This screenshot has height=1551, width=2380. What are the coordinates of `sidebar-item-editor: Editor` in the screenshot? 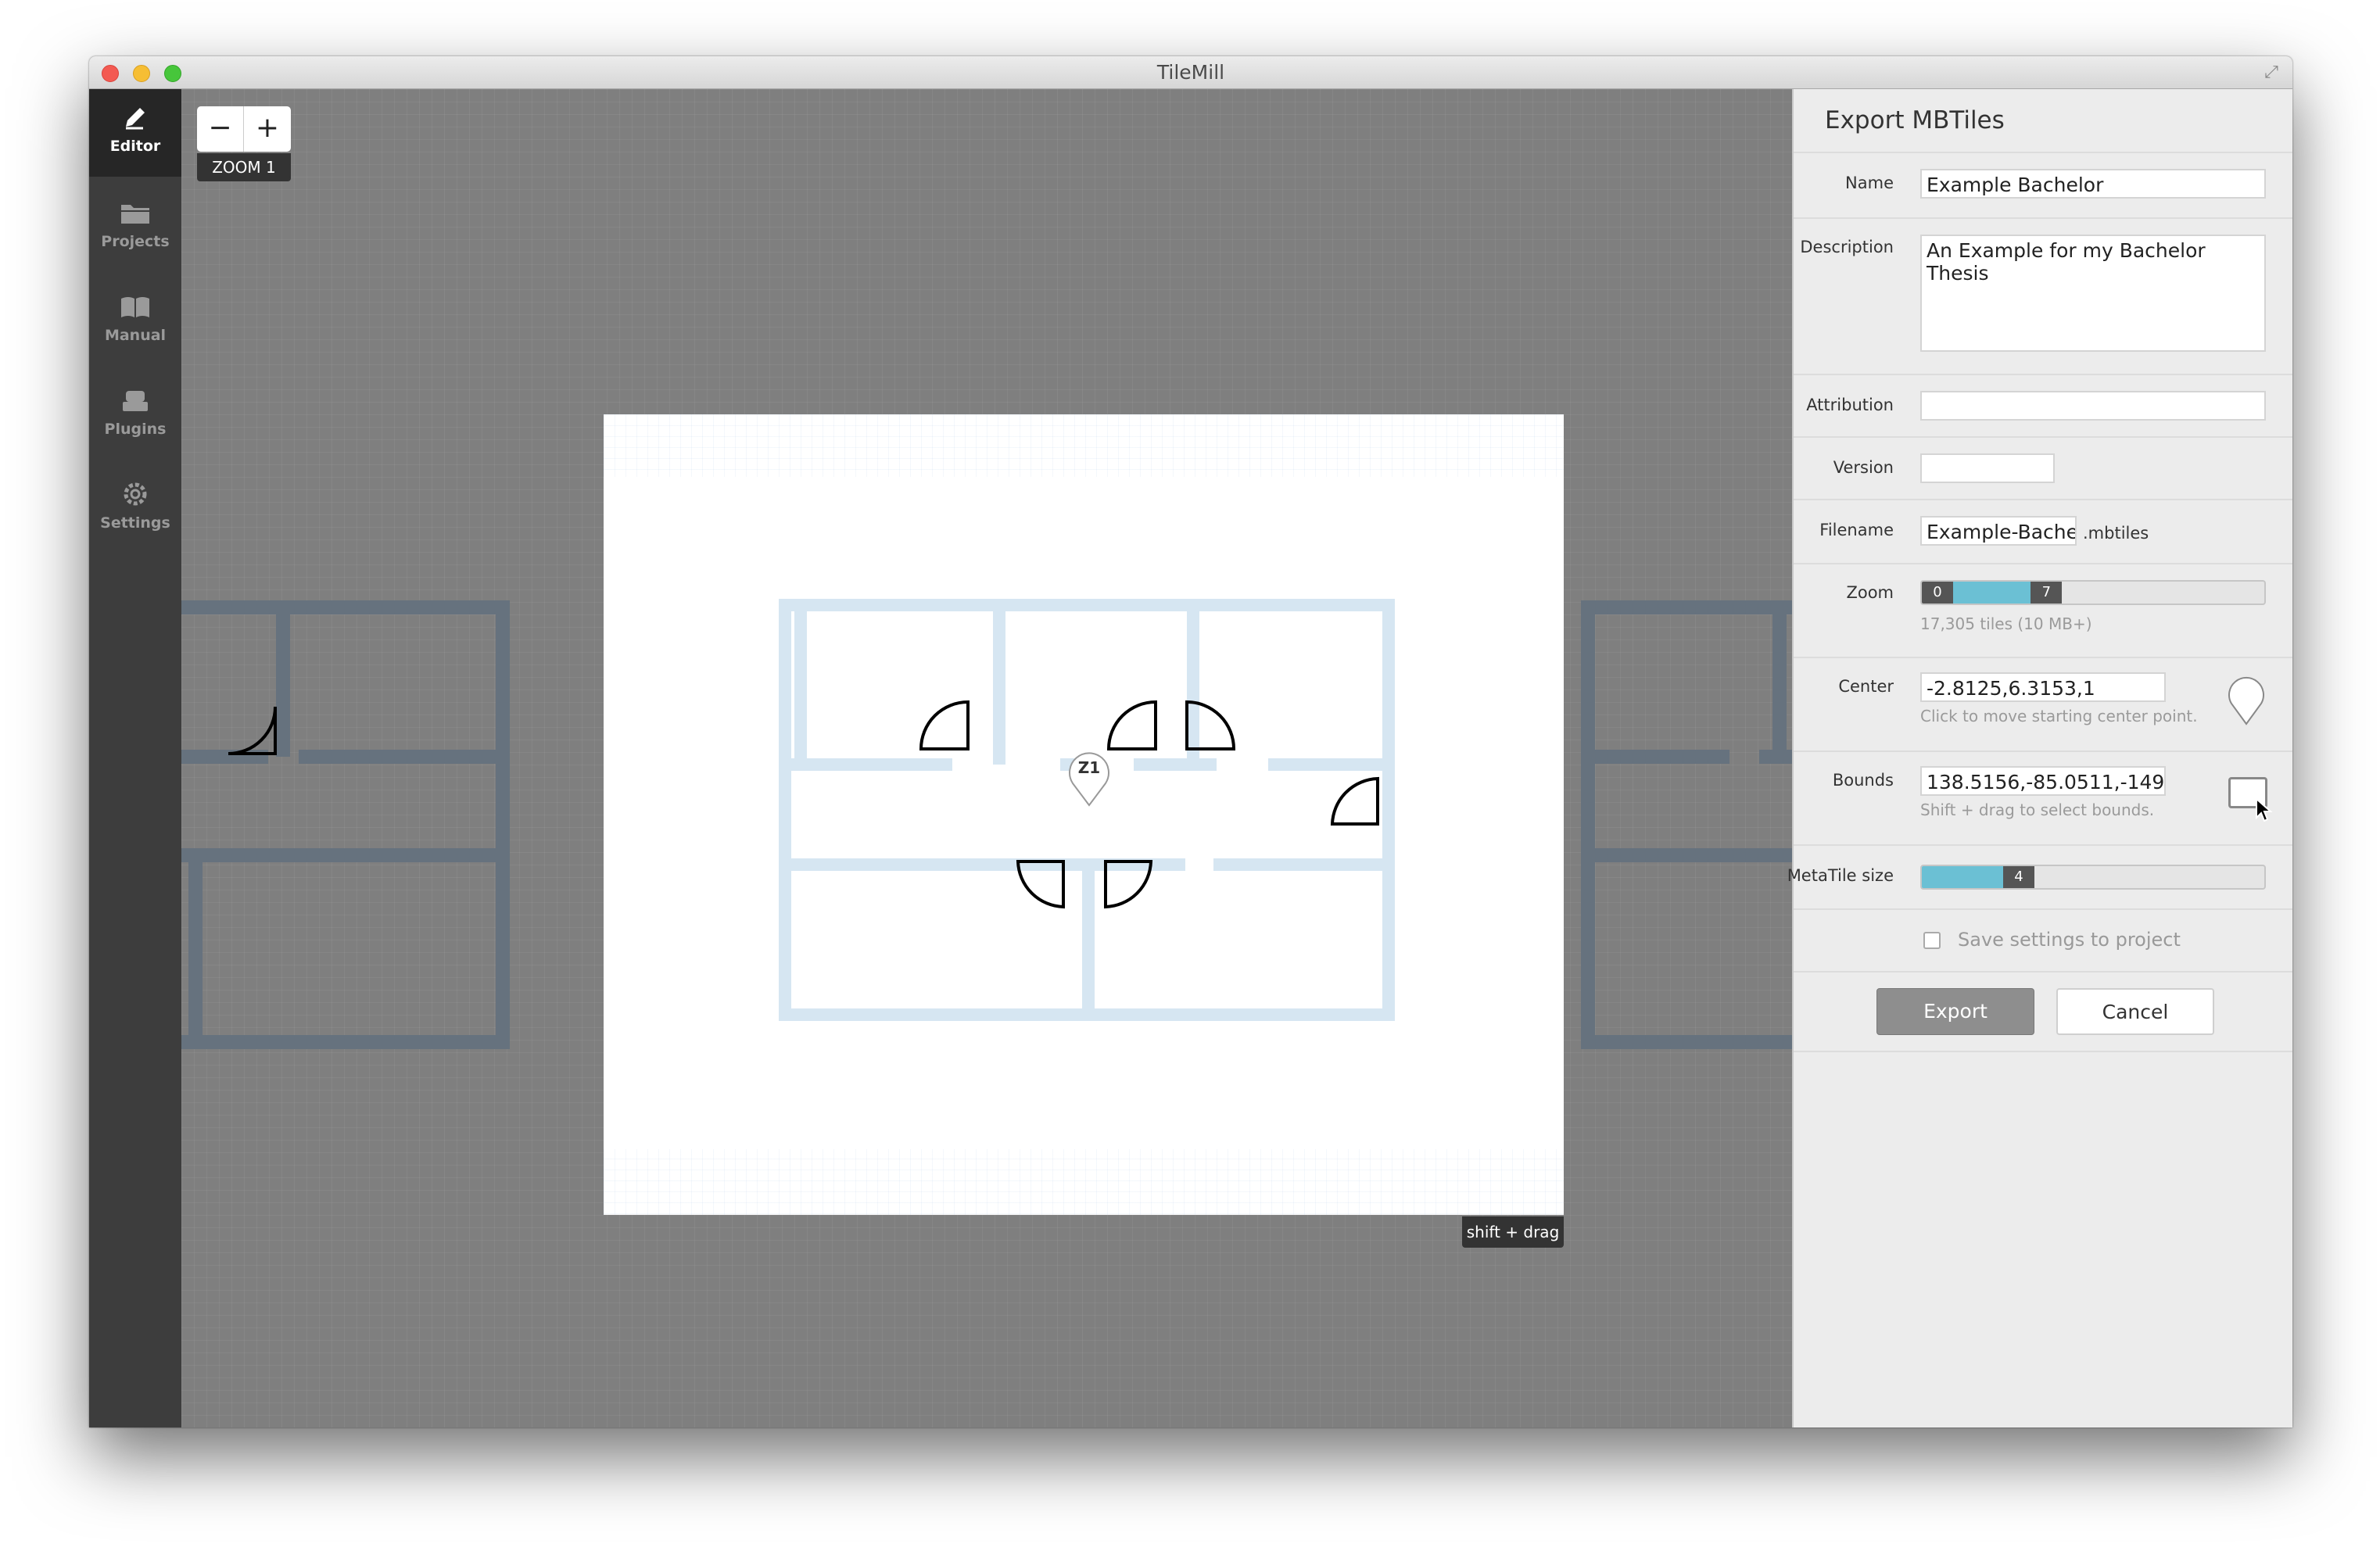 It's located at (135, 133).